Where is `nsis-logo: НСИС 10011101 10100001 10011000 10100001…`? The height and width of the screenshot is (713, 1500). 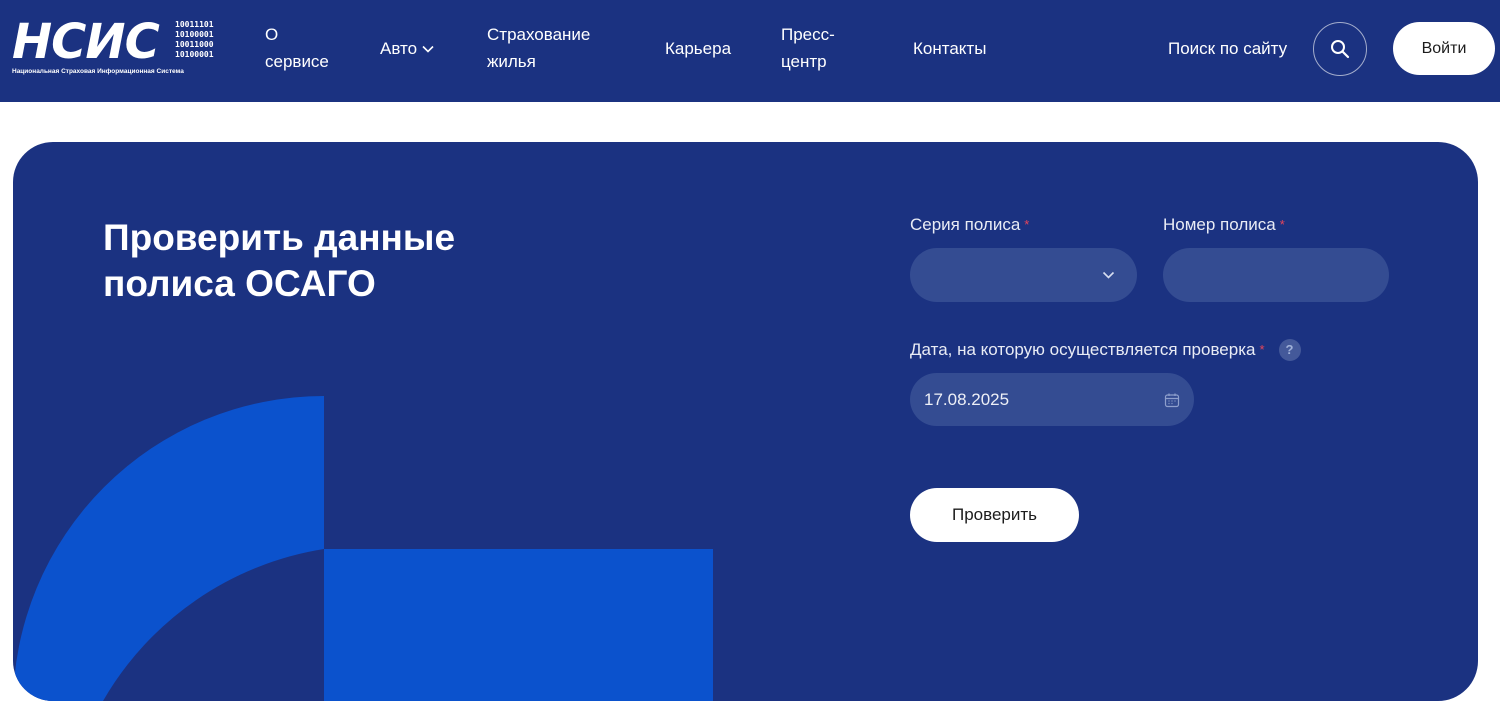
nsis-logo: НСИС 10011101 10100001 10011000 10100001… is located at coordinates (118, 48).